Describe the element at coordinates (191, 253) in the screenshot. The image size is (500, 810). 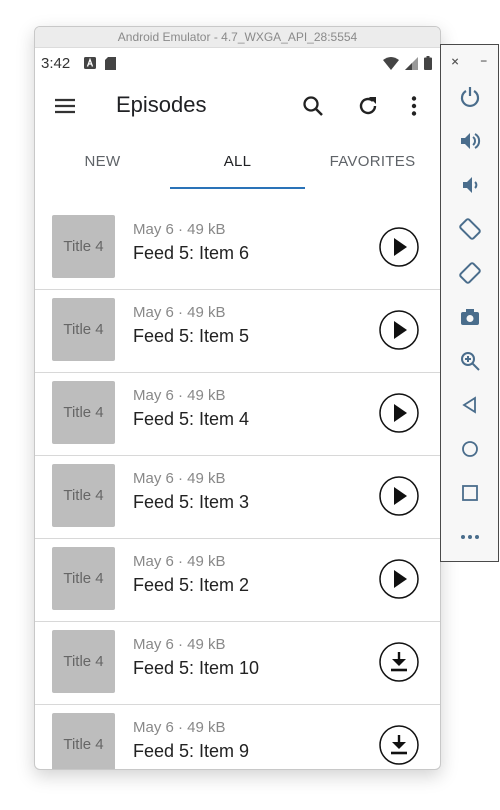
I see `episode-title: Feed 5: Item 6` at that location.